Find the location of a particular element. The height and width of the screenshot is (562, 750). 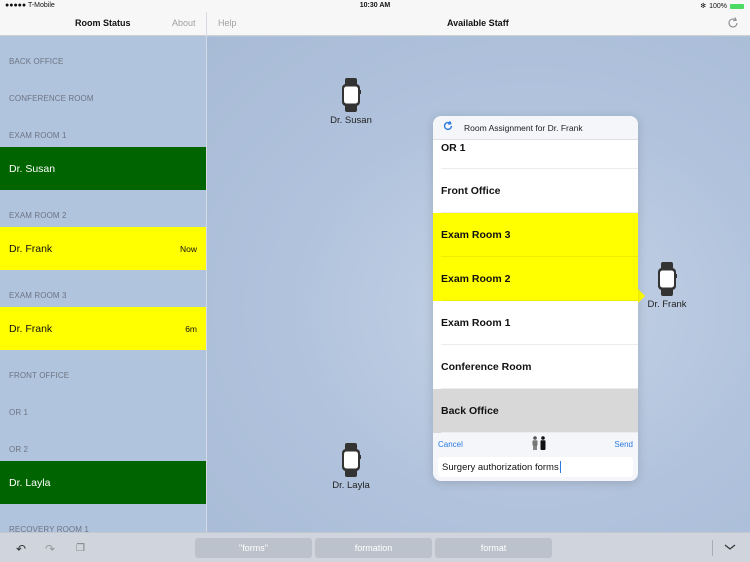

section-or-2: OR 2 is located at coordinates (19, 449).